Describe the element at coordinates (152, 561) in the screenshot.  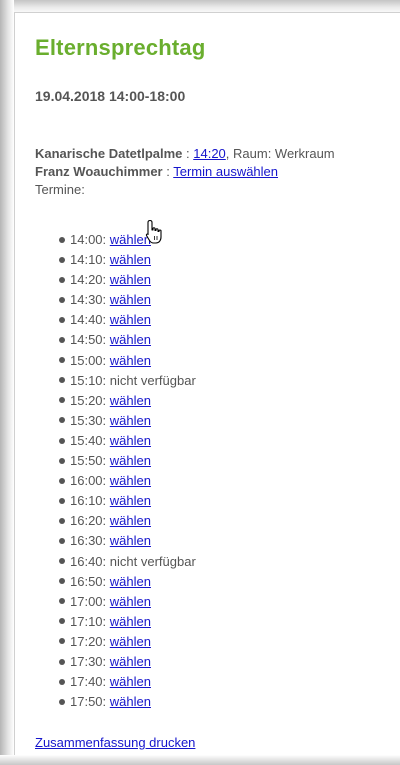
I see `slot-unavailable: nicht verfügbar` at that location.